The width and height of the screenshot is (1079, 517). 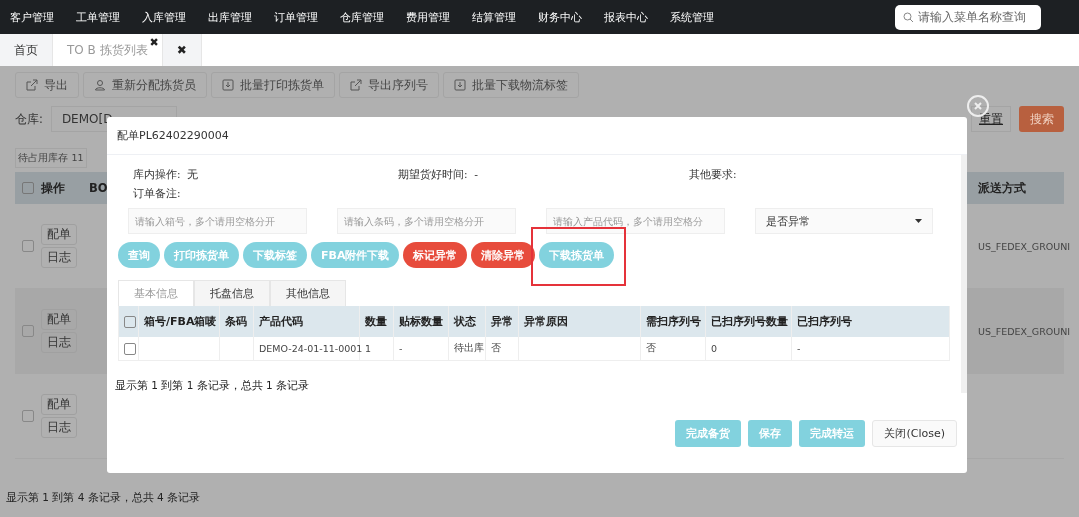 What do you see at coordinates (692, 17) in the screenshot?
I see `nav-menu-item: 系统管理` at bounding box center [692, 17].